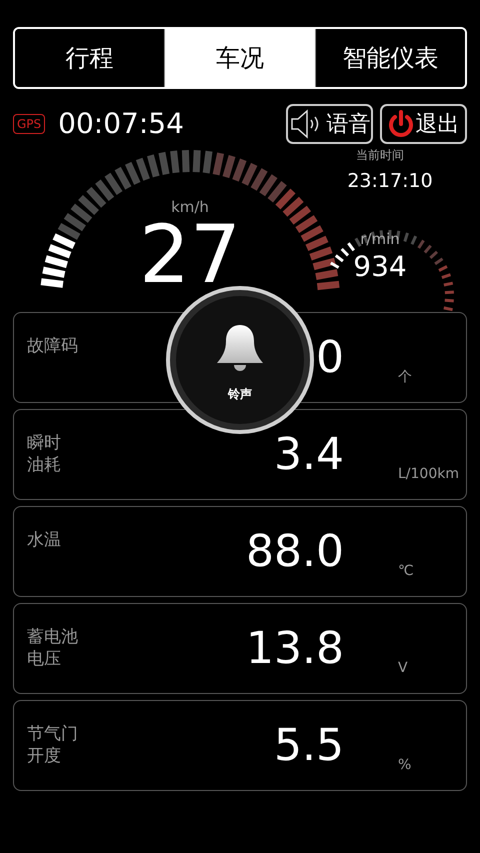  I want to click on reading-unit: 个, so click(405, 377).